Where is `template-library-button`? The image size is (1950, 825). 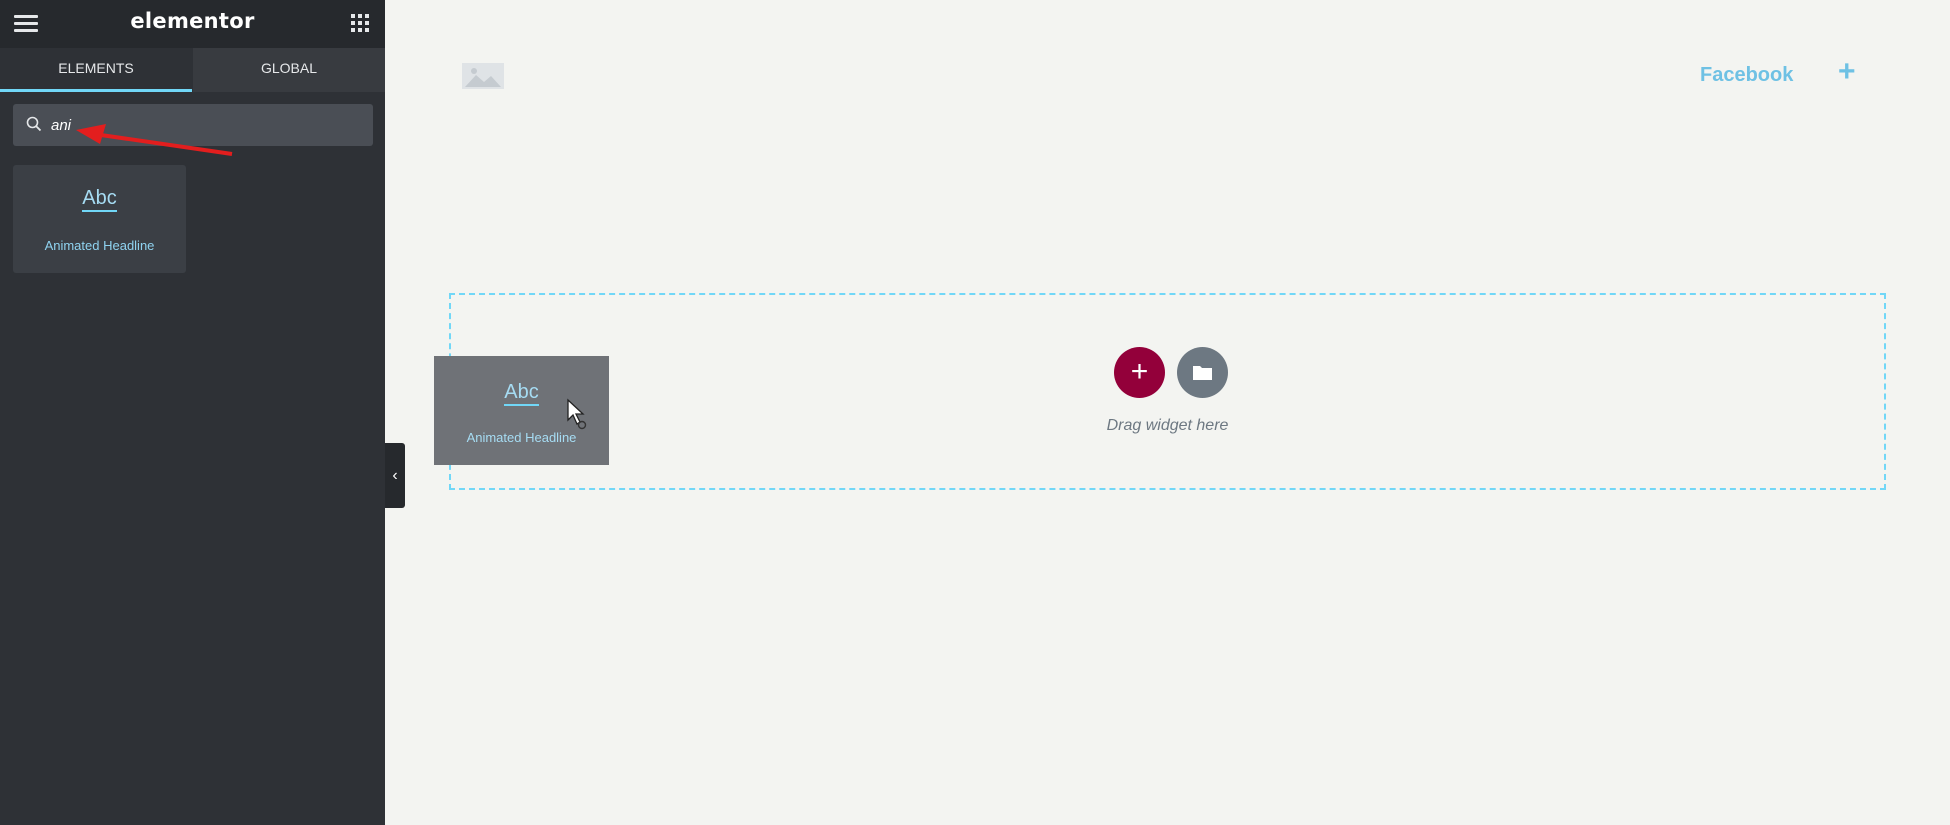
template-library-button is located at coordinates (1202, 372).